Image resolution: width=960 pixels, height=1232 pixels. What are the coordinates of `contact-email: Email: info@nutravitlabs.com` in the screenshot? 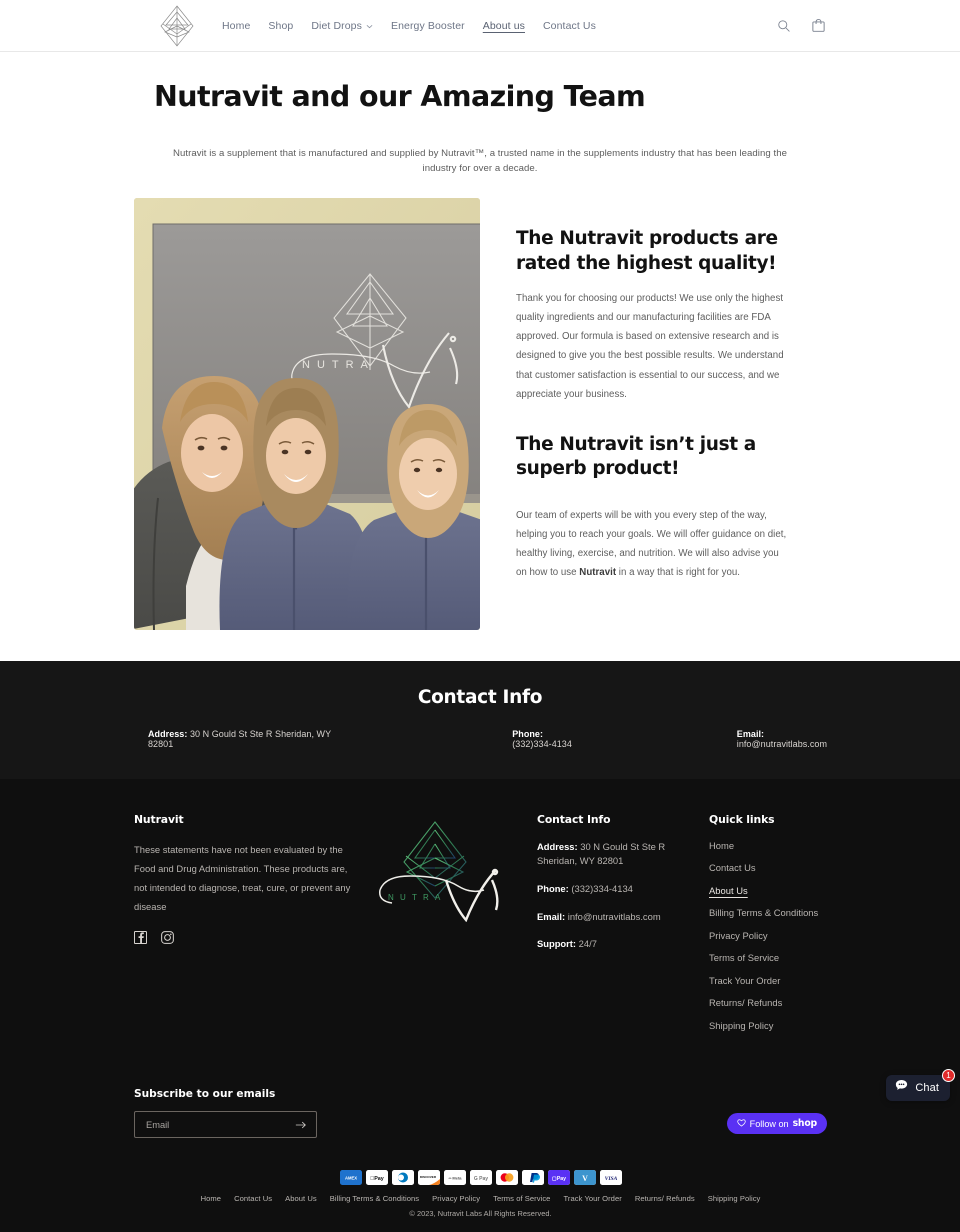 It's located at (700, 739).